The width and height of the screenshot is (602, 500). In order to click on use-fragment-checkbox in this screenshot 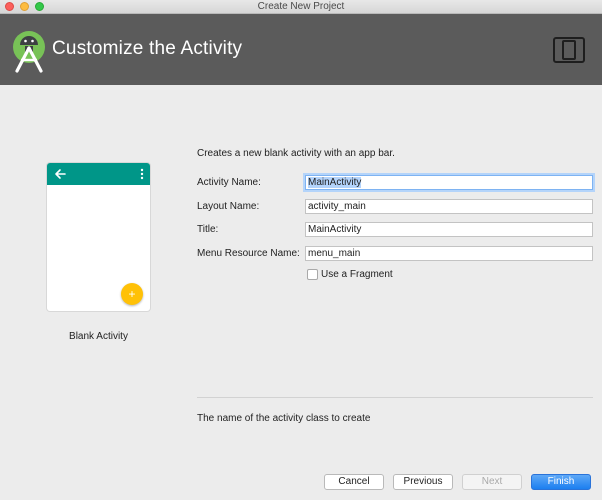, I will do `click(312, 274)`.